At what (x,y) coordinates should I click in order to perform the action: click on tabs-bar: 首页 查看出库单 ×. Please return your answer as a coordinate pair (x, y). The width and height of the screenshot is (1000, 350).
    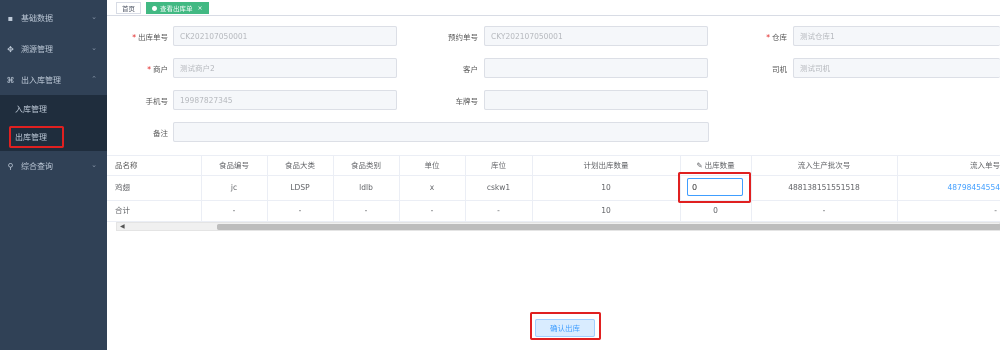
    Looking at the image, I should click on (553, 8).